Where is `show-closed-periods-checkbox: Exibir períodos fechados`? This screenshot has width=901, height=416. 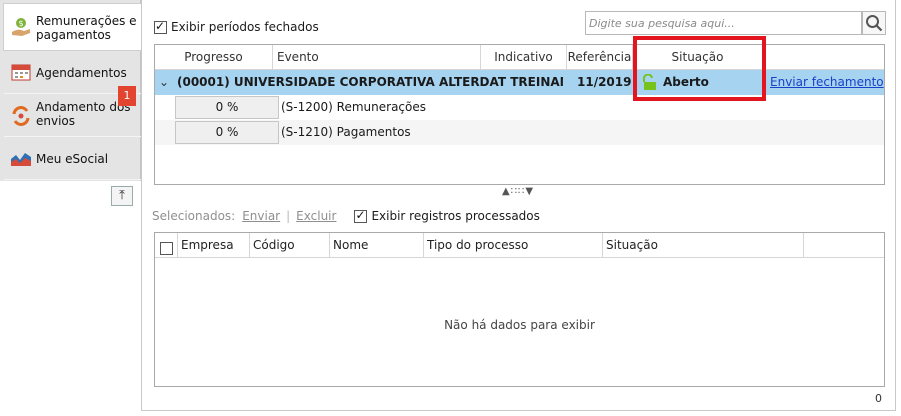
show-closed-periods-checkbox: Exibir períodos fechados is located at coordinates (236, 26).